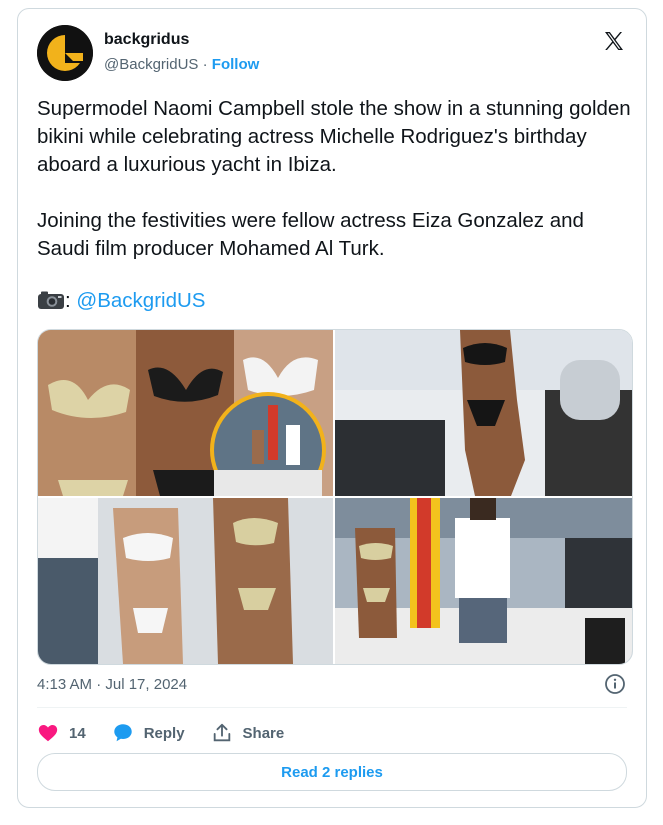 The height and width of the screenshot is (825, 663). Describe the element at coordinates (164, 733) in the screenshot. I see `reply-label: Reply` at that location.